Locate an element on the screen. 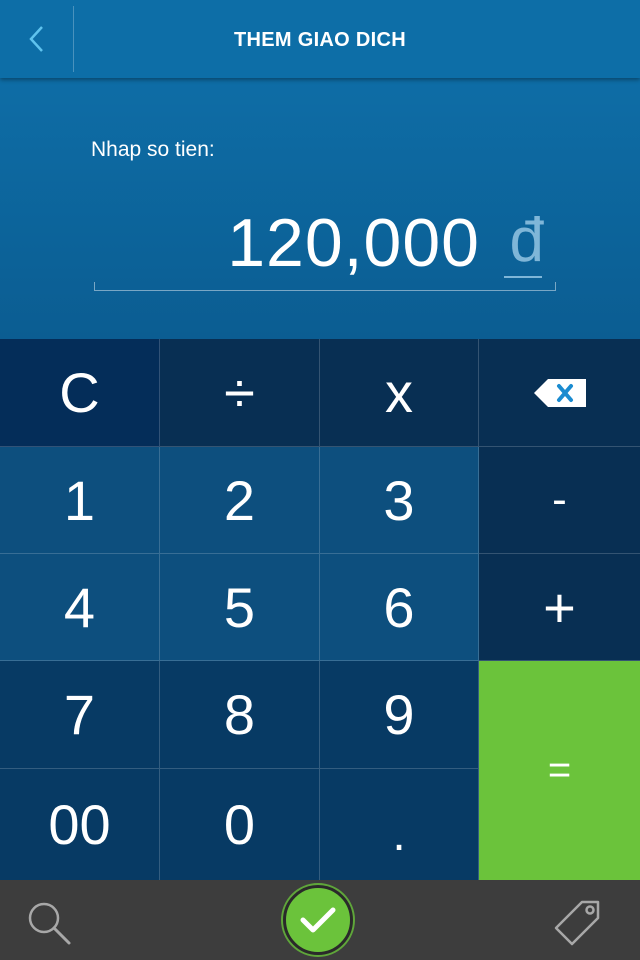 The image size is (640, 960). currency-underline is located at coordinates (523, 277).